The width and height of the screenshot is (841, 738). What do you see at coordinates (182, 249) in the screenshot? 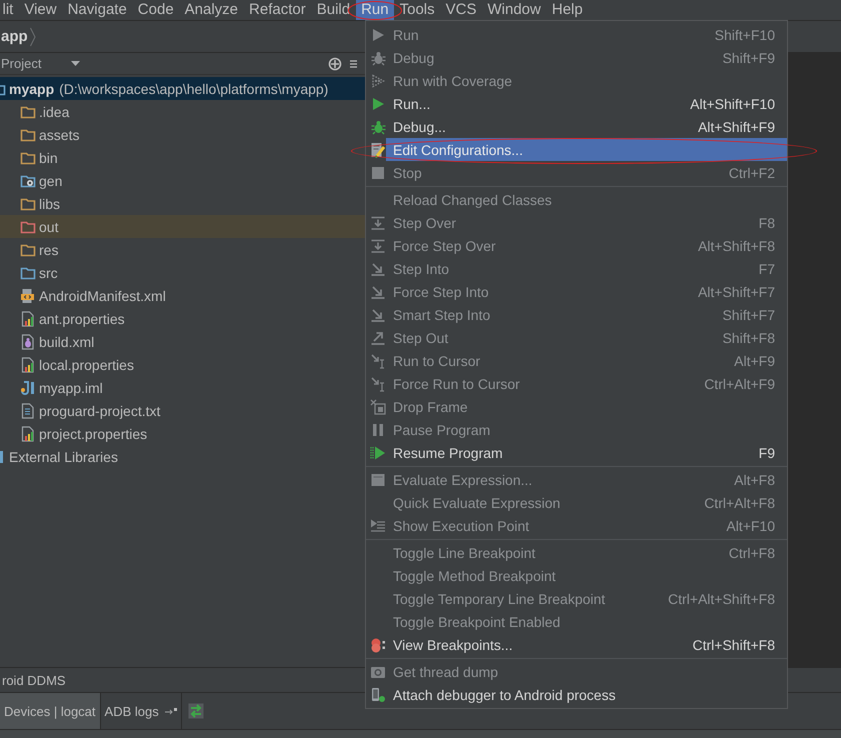
I see `tree-item: res` at bounding box center [182, 249].